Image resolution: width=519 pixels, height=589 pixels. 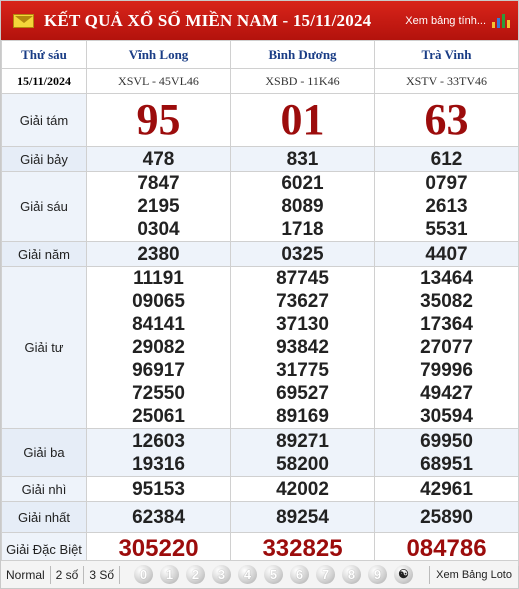 I want to click on prize-number: 68951, so click(x=446, y=464).